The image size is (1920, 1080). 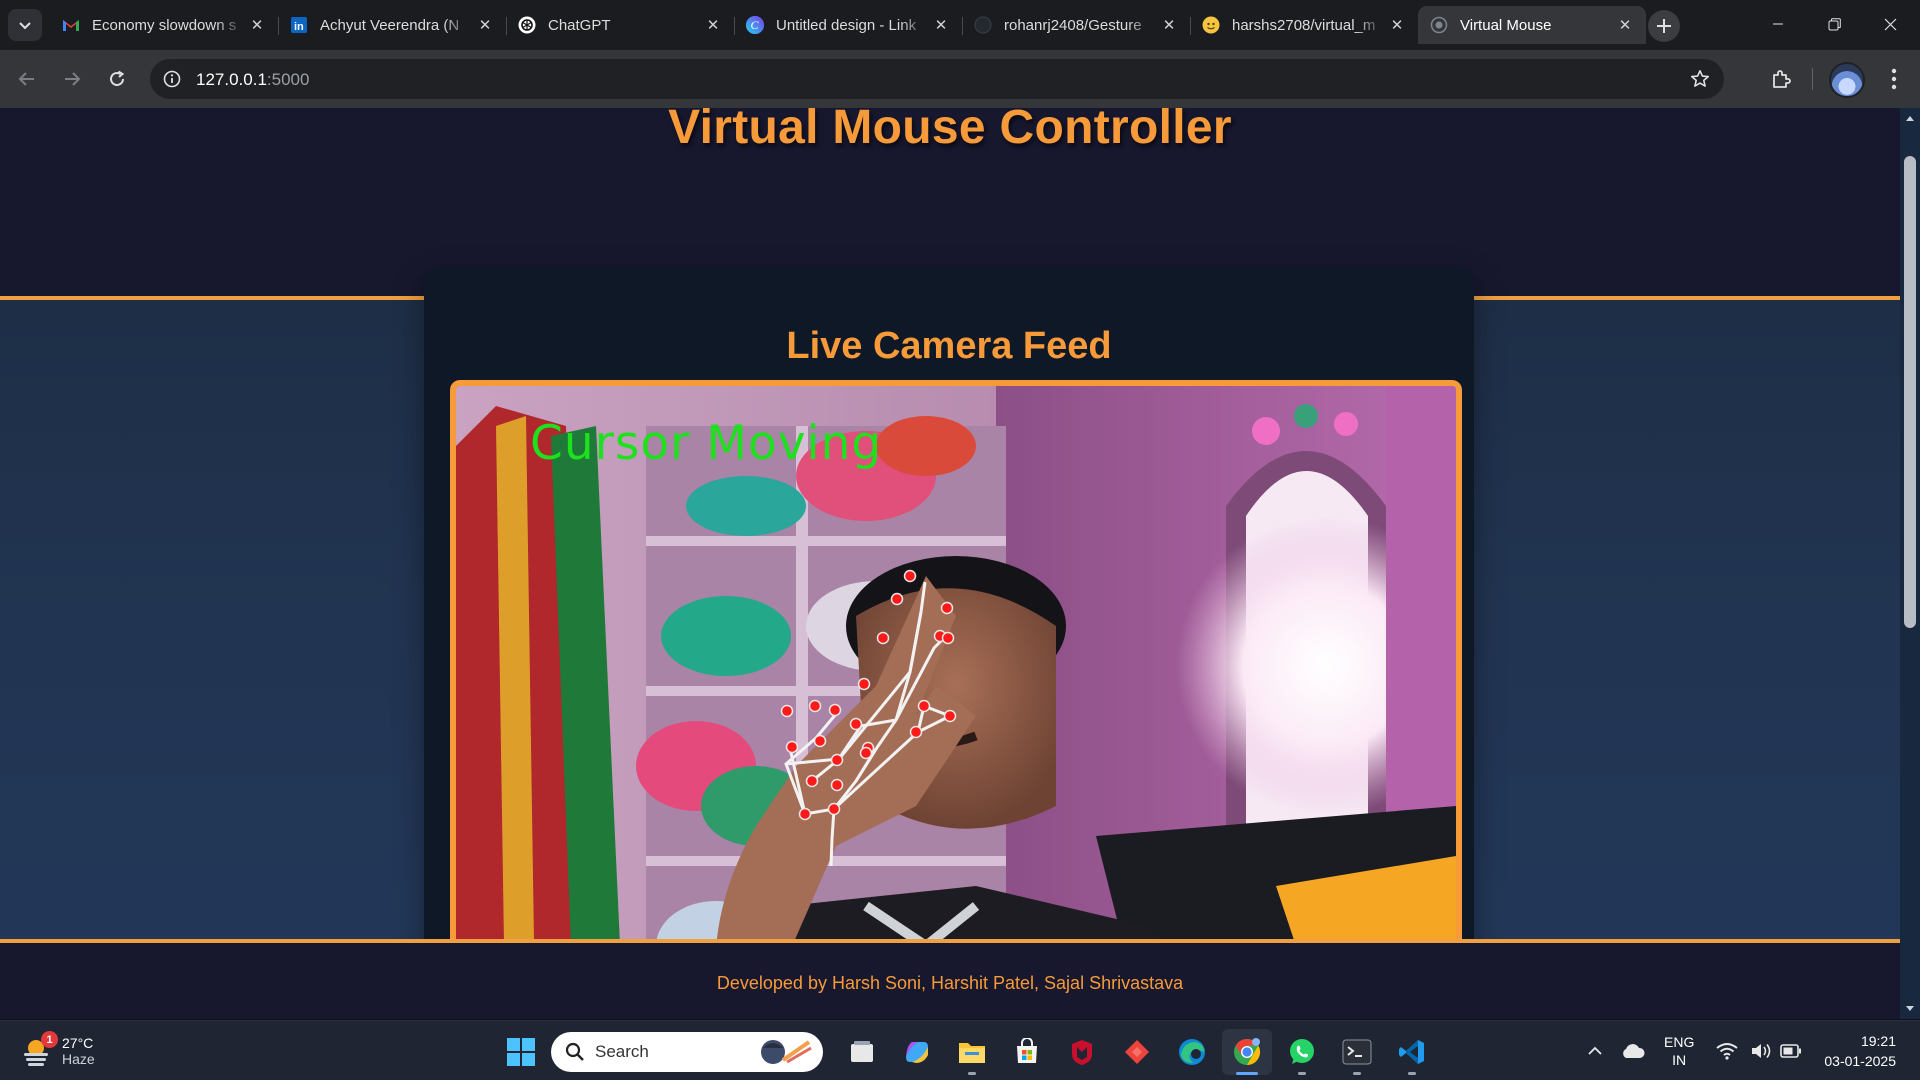 I want to click on more-vertical-icon, so click(x=1894, y=79).